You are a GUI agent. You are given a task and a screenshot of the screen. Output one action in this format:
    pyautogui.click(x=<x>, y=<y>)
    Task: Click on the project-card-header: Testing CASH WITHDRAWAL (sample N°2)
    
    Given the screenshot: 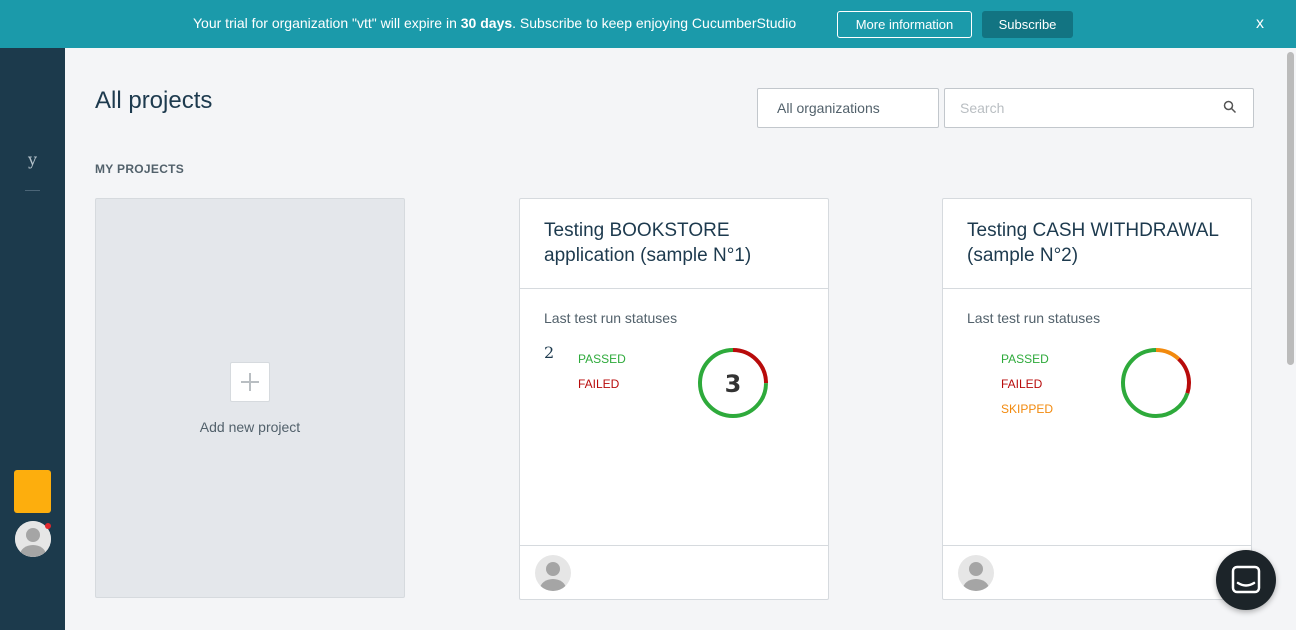 What is the action you would take?
    pyautogui.click(x=1097, y=244)
    